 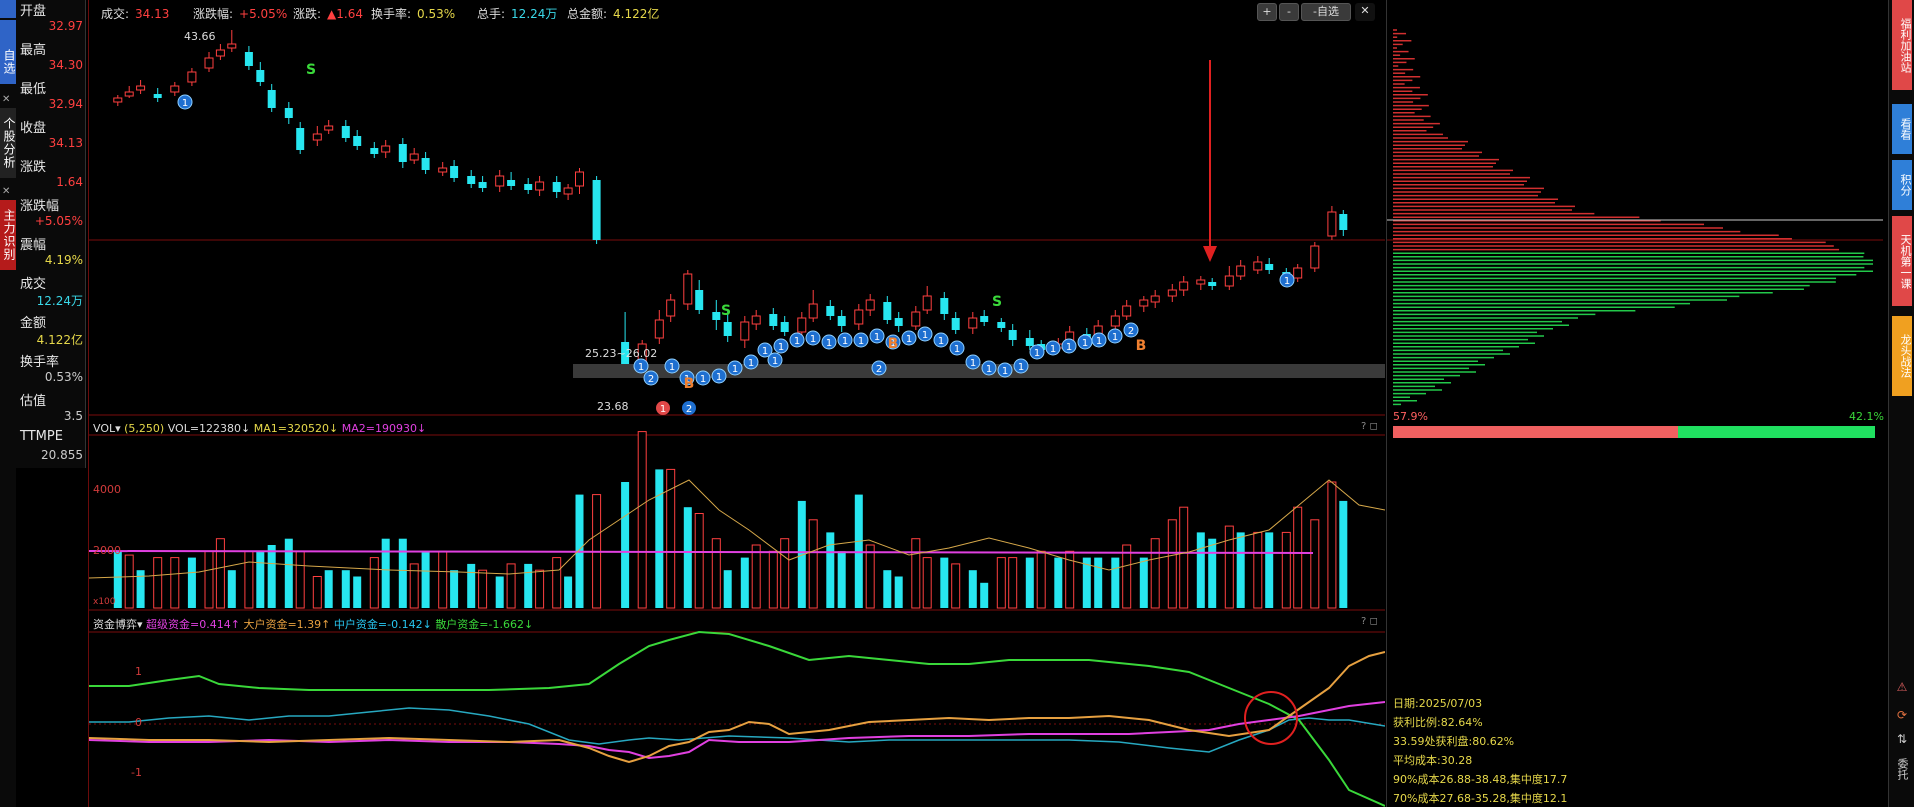 I want to click on fund-medium: 中户资金=-0.142↓, so click(x=382, y=624).